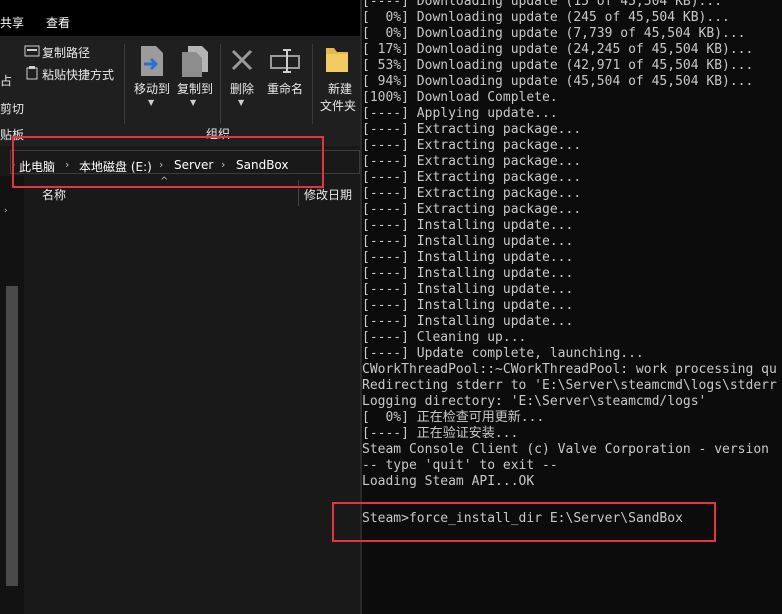  I want to click on address-breadcrumb-box: › 此电脑 › 本地磁盘 (E:) › Server › SandBox, so click(185, 162).